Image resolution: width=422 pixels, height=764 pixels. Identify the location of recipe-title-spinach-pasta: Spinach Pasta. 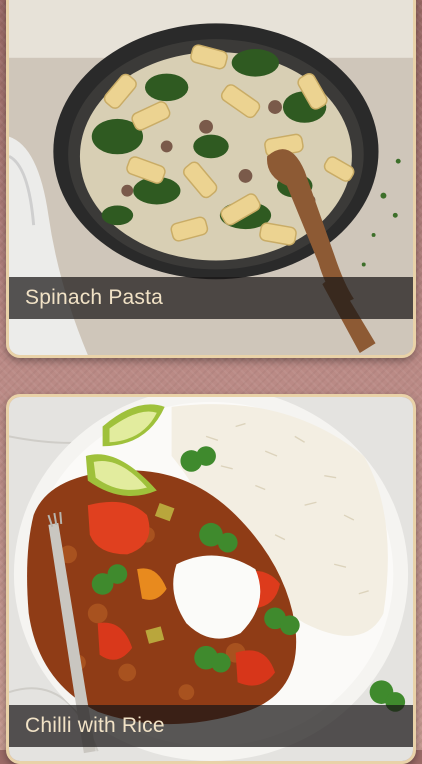
(211, 298).